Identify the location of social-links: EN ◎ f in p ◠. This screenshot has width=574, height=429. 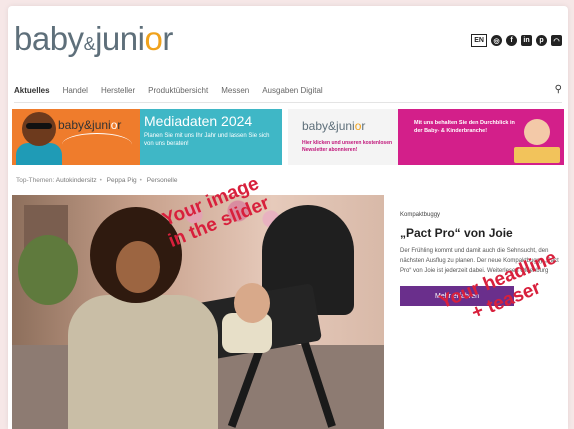
(516, 40).